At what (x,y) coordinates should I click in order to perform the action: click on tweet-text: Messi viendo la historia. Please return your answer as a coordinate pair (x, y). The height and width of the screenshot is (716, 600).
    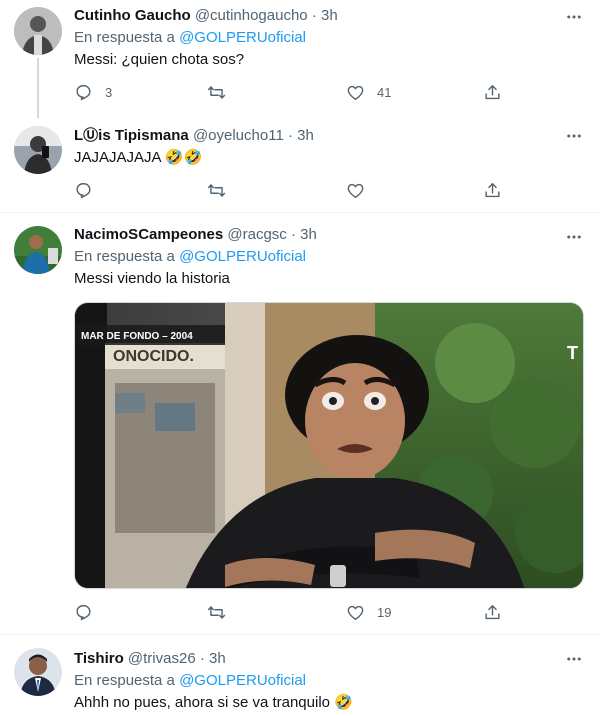
    Looking at the image, I should click on (152, 278).